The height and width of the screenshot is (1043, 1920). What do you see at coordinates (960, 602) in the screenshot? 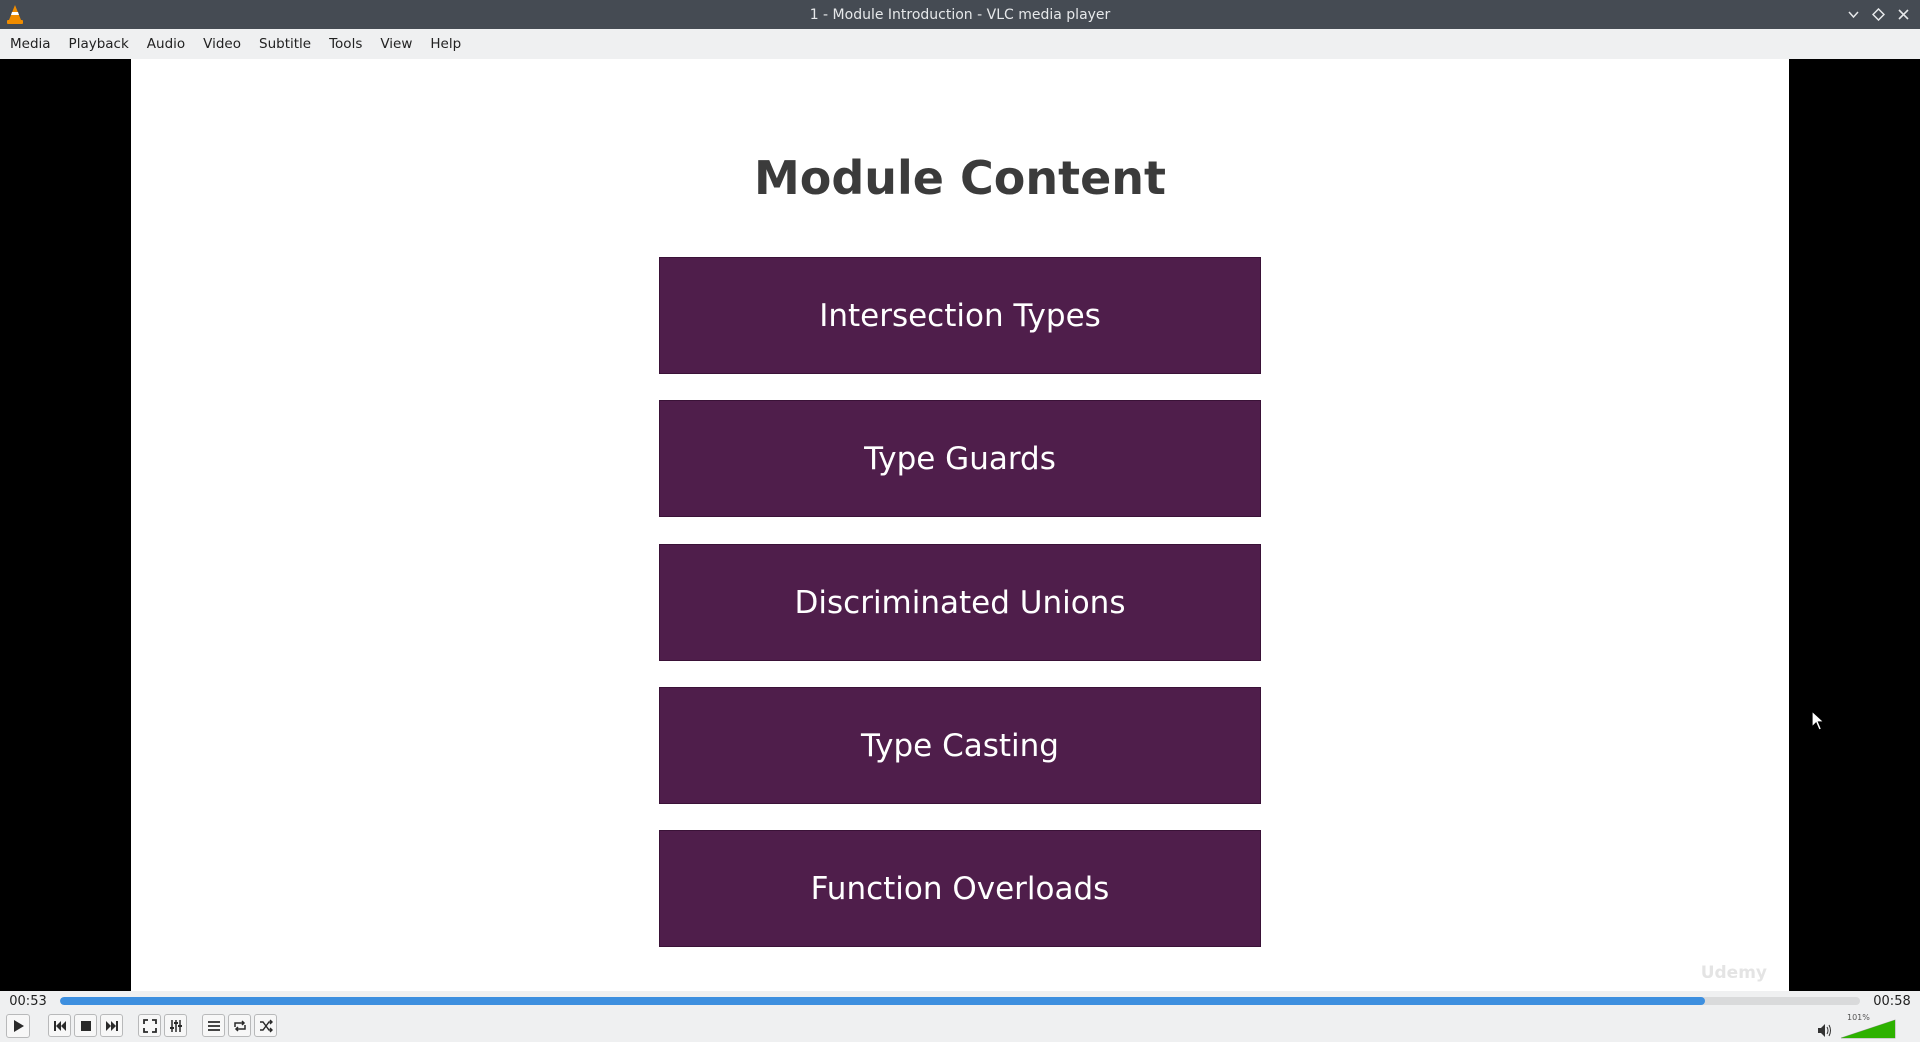
I see `topic-box: Discriminated Unions` at bounding box center [960, 602].